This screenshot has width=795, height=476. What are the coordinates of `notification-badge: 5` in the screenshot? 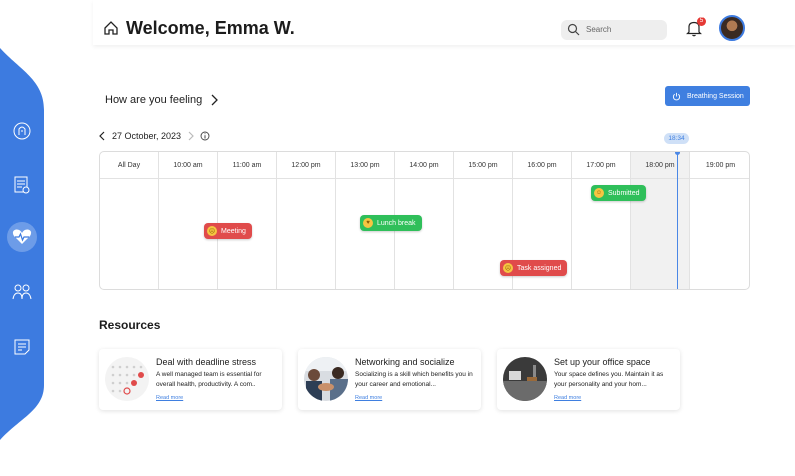 It's located at (701, 21).